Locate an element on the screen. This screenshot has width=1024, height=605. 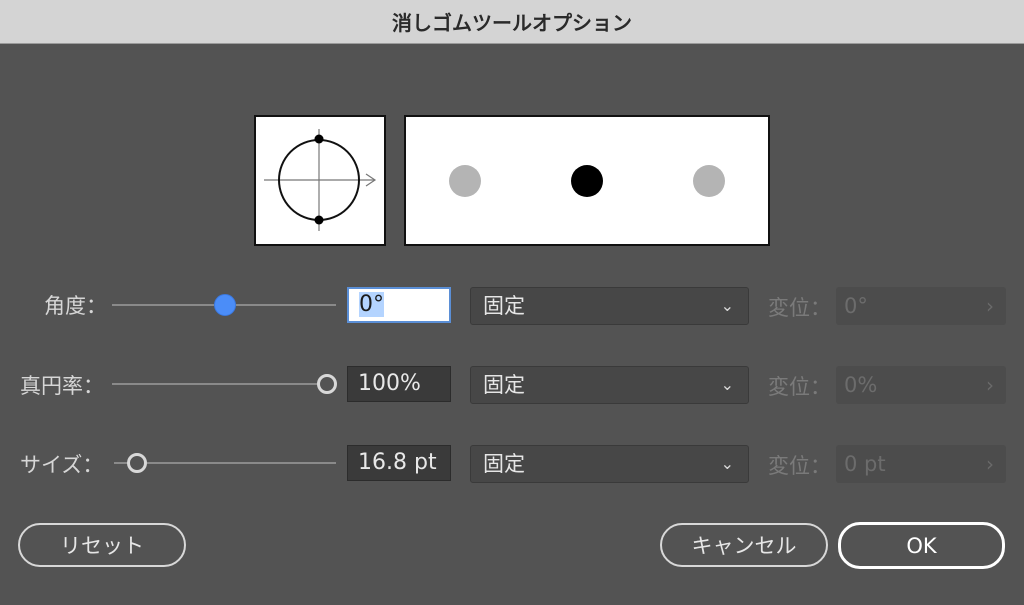
angle-preview is located at coordinates (320, 180).